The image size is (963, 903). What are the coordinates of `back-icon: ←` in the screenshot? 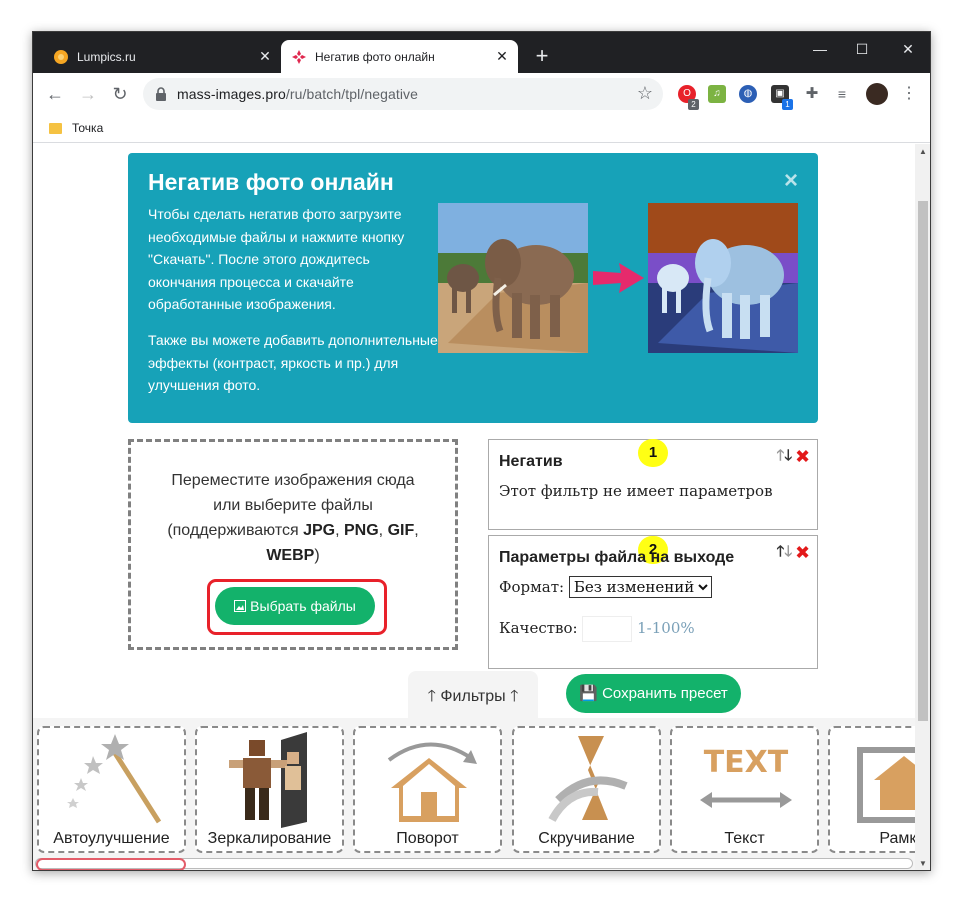 It's located at (55, 94).